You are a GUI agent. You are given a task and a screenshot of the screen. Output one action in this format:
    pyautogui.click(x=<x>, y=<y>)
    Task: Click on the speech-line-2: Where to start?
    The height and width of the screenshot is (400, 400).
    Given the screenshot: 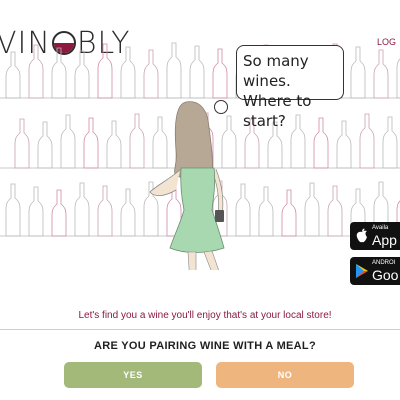 What is the action you would take?
    pyautogui.click(x=277, y=111)
    